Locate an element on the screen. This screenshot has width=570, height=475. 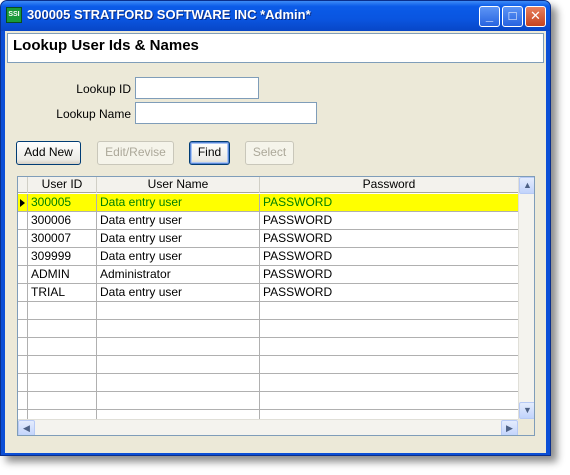
scroll-down-icon: ▼ is located at coordinates (526, 410).